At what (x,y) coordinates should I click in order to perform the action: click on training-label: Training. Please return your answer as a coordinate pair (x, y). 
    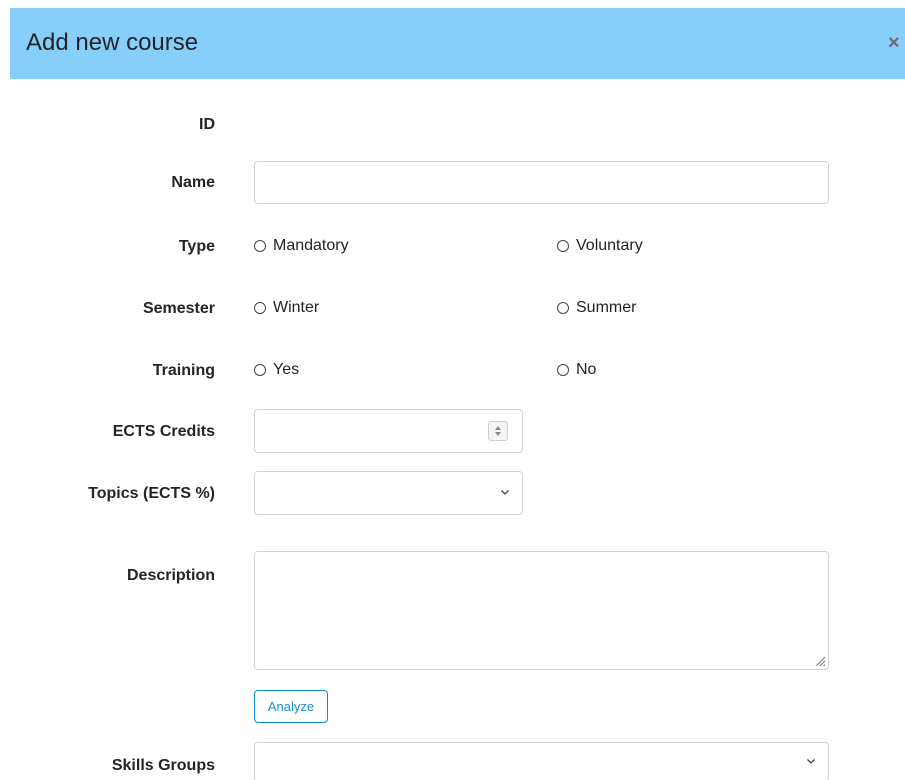
    Looking at the image, I should click on (183, 370).